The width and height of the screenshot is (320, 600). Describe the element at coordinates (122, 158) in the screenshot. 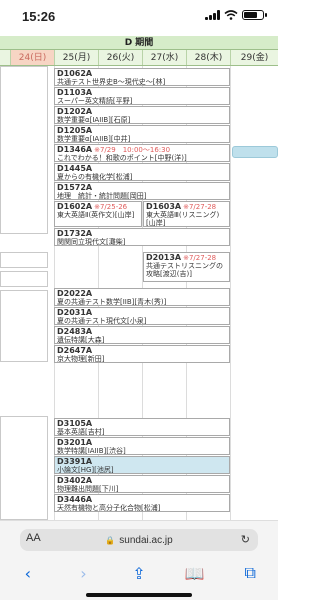

I see `course-name: これでわかる！和歌のポイント[中野(洋)]` at that location.